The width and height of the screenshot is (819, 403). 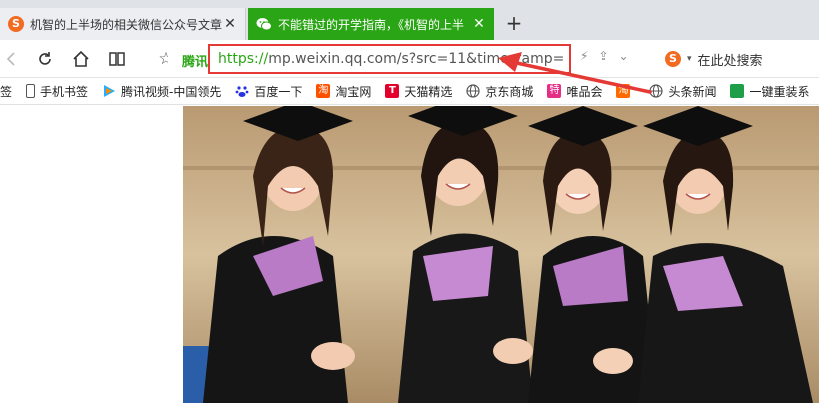 What do you see at coordinates (779, 91) in the screenshot?
I see `bookmark-label: 一键重装系` at bounding box center [779, 91].